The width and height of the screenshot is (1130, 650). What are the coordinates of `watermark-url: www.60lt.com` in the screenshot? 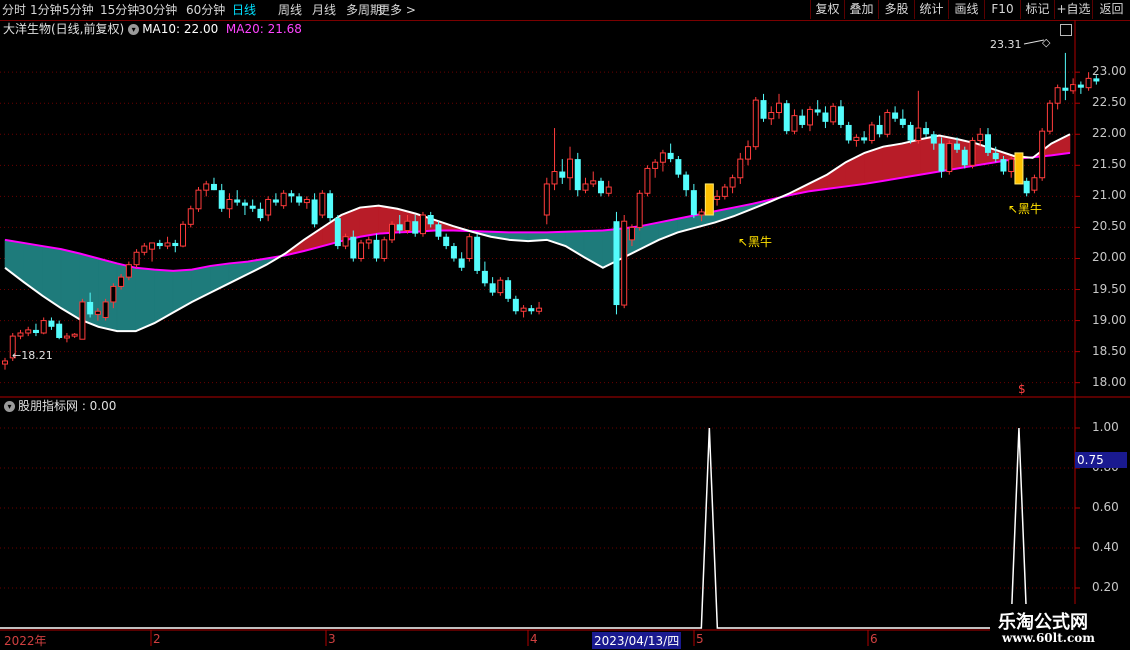 It's located at (1048, 638).